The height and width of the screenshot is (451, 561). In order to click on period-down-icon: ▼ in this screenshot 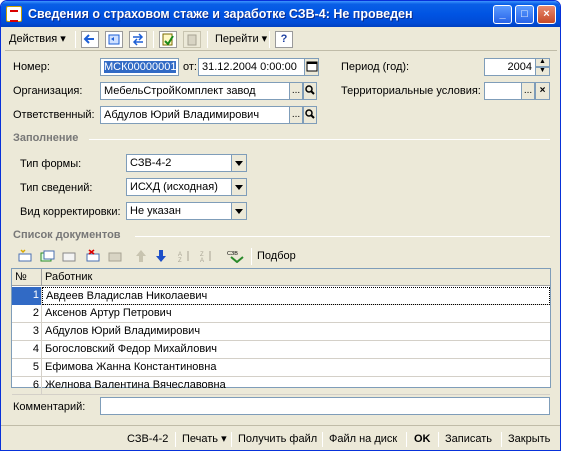, I will do `click(542, 71)`.